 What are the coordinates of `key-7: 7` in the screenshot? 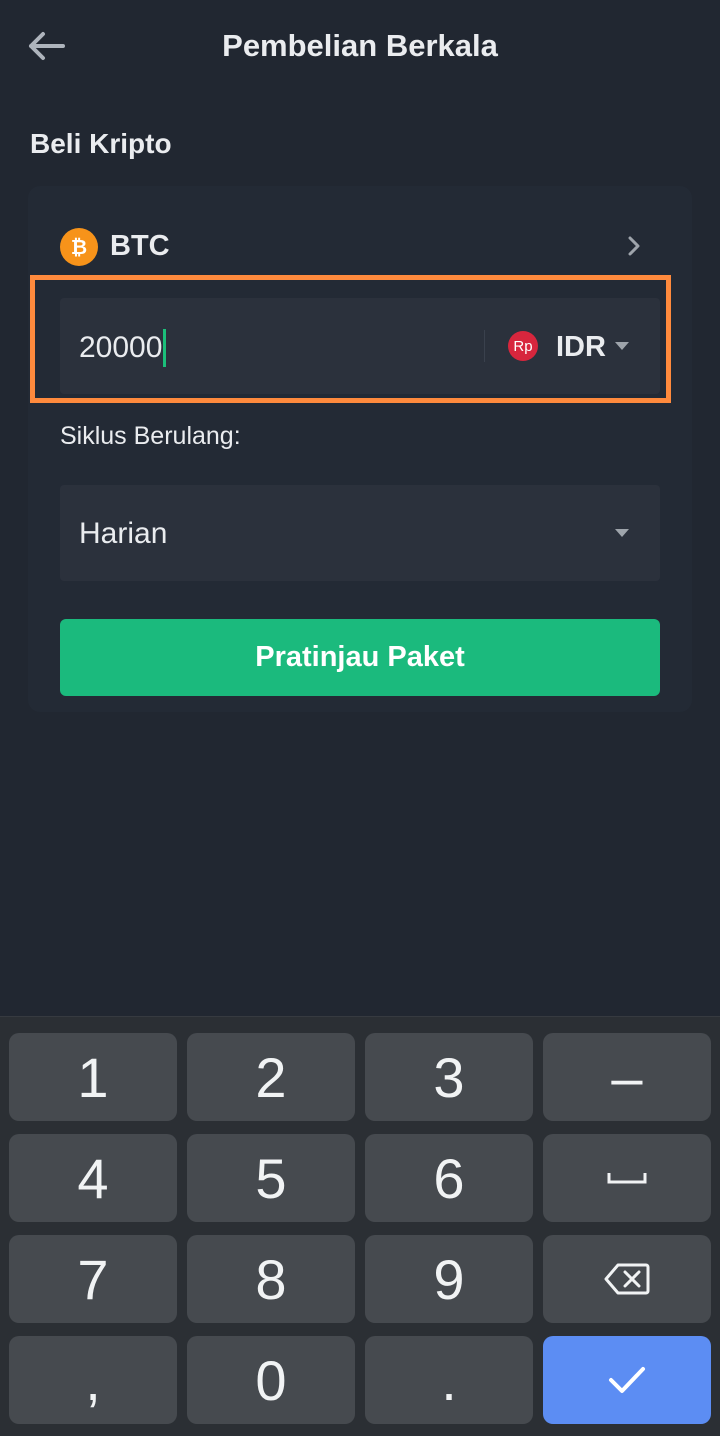 It's located at (93, 1279).